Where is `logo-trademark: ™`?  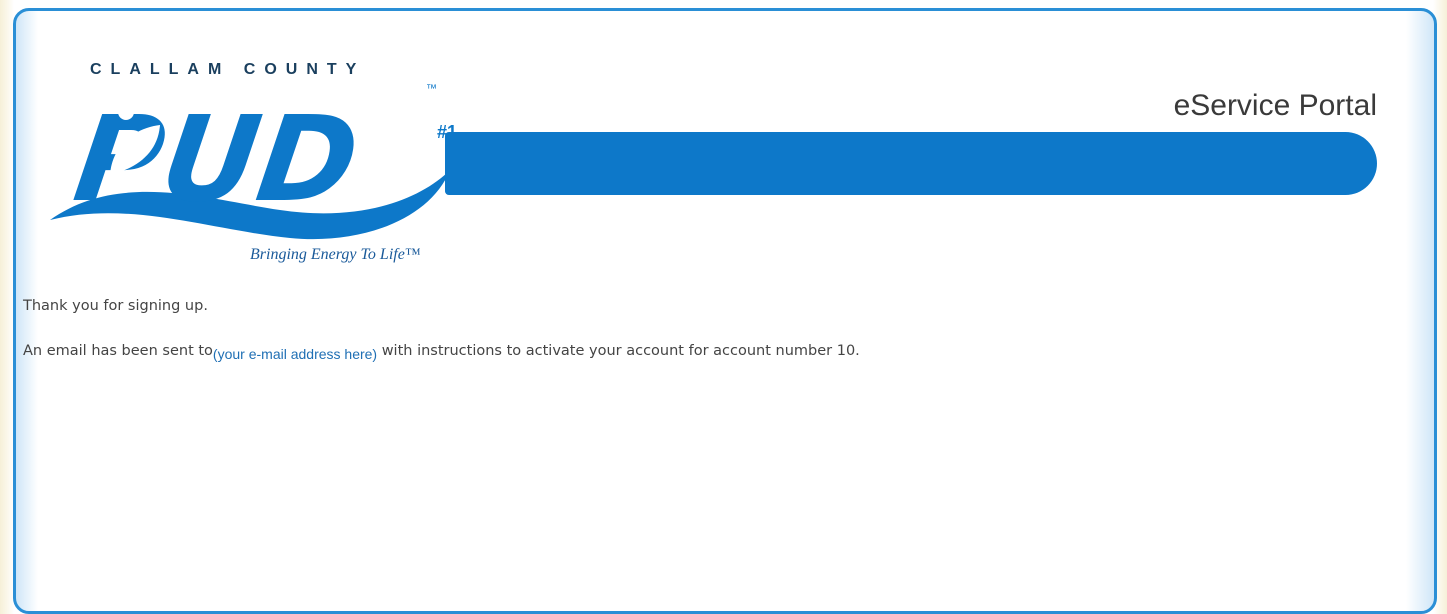 logo-trademark: ™ is located at coordinates (431, 89).